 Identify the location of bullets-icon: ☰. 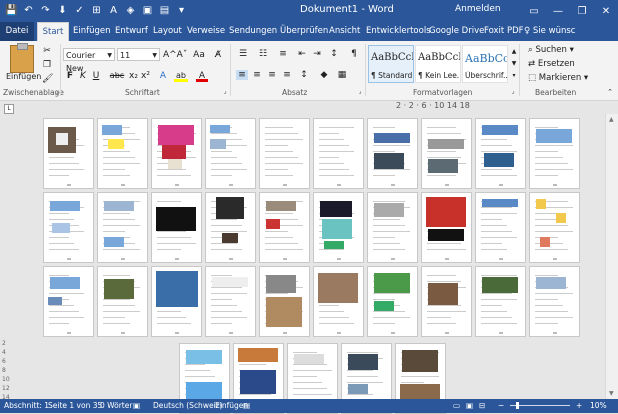
(243, 54).